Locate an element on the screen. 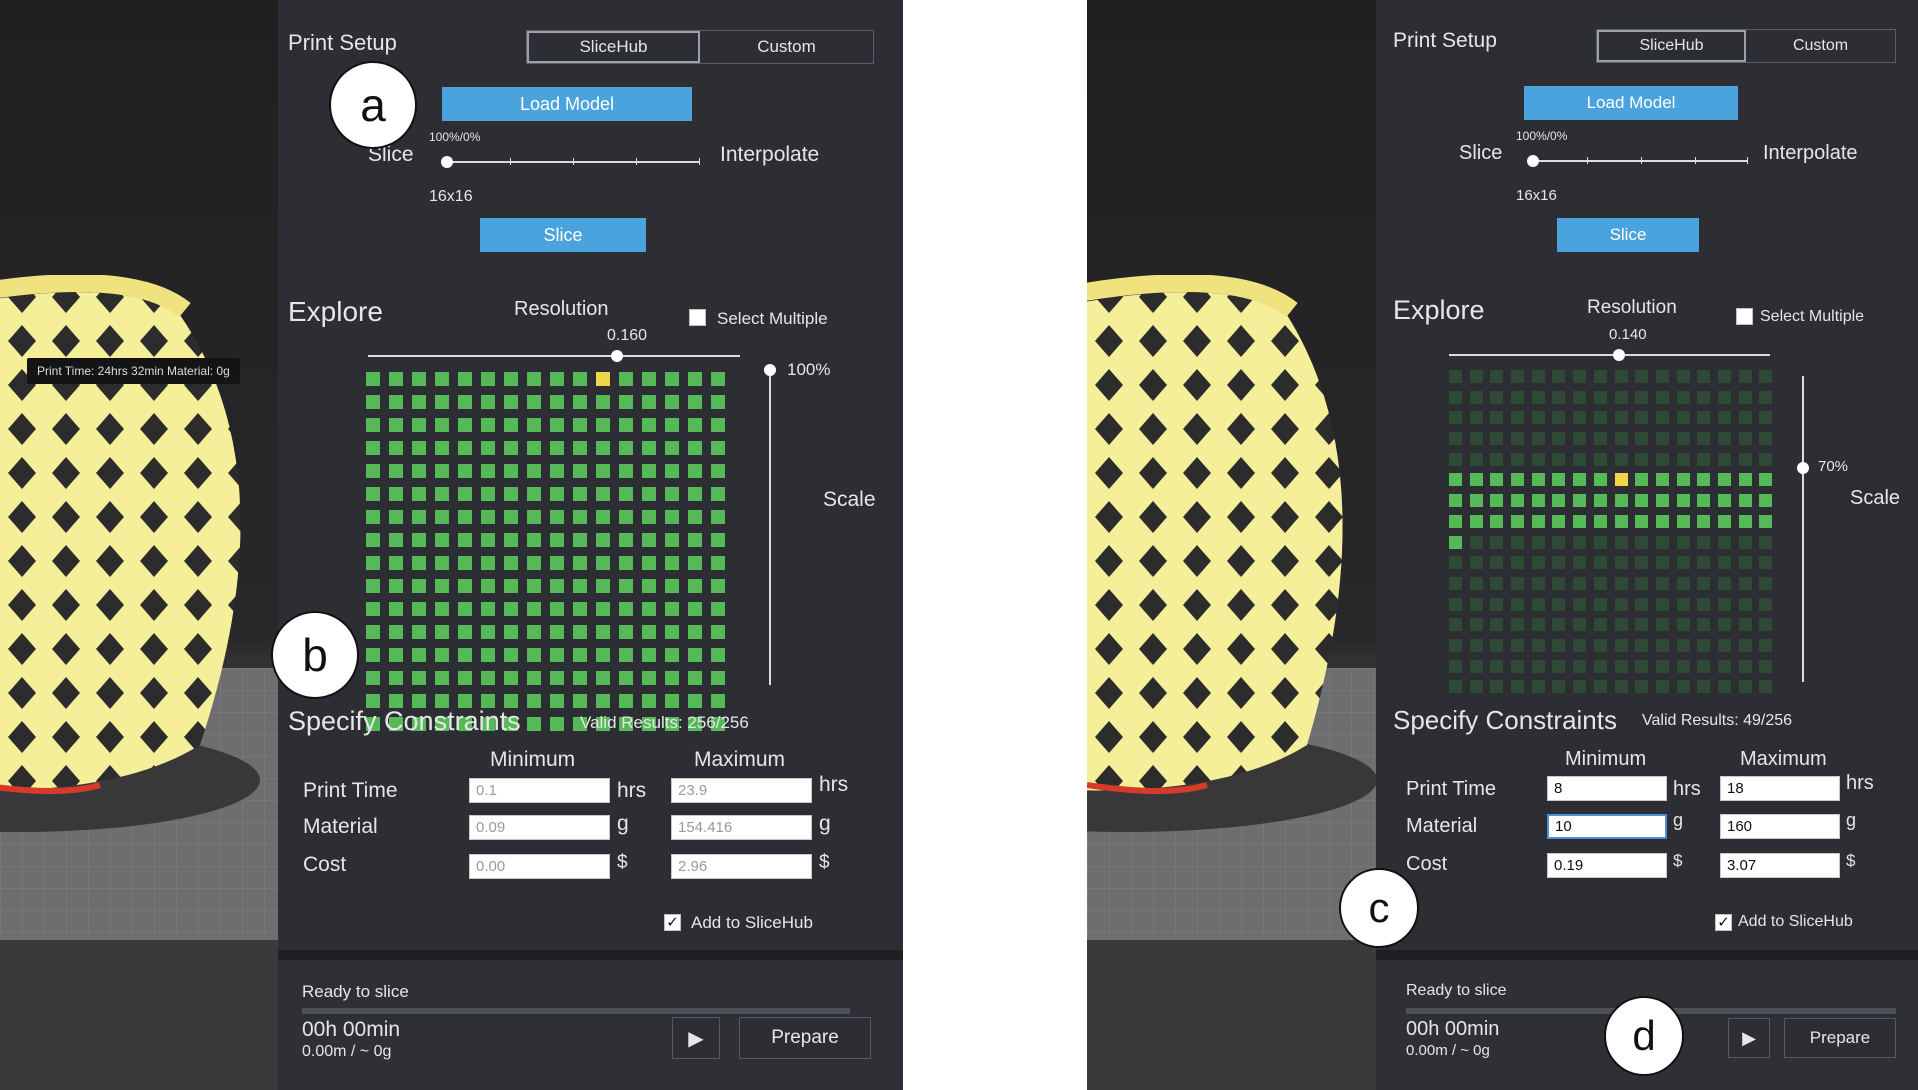  interpolation-slider-handle is located at coordinates (1533, 161).